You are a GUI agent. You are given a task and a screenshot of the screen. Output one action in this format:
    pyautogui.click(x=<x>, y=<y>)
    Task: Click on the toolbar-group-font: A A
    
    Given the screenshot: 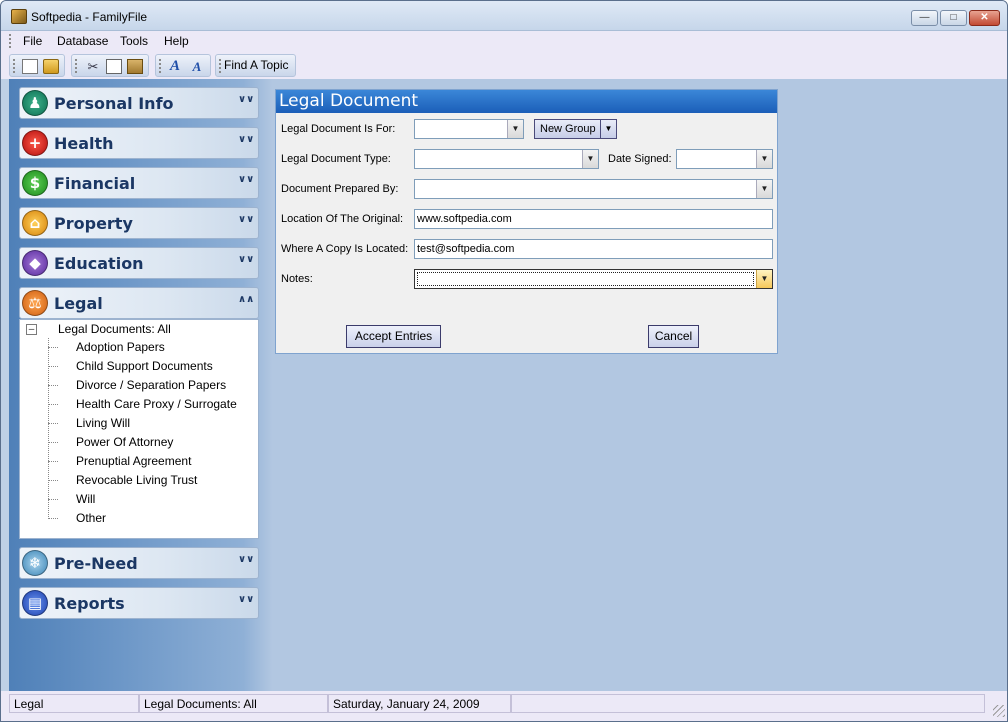 What is the action you would take?
    pyautogui.click(x=183, y=65)
    